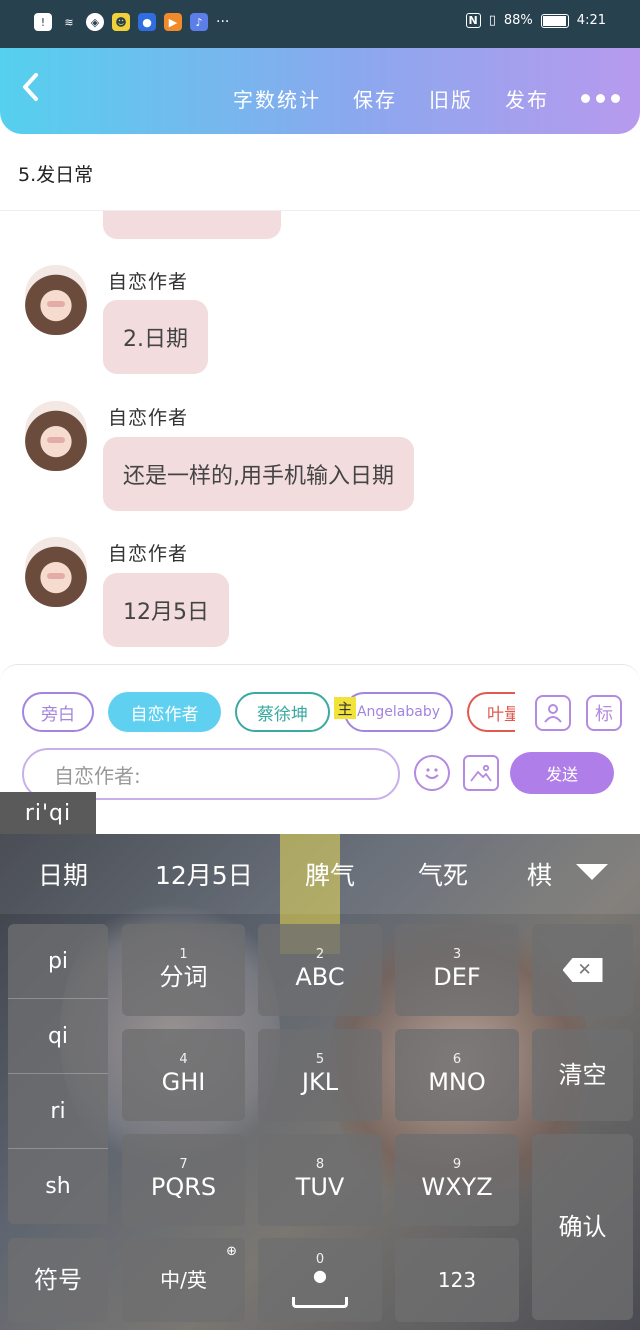 The image size is (640, 1330). What do you see at coordinates (131, 22) in the screenshot?
I see `status-left-icons: ! ≋ ◈ ☻ ● ▶ ♪ ···` at bounding box center [131, 22].